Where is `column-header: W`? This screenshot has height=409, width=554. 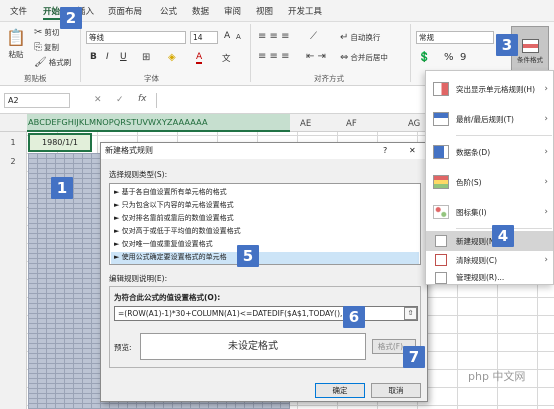 column-header: W is located at coordinates (152, 122).